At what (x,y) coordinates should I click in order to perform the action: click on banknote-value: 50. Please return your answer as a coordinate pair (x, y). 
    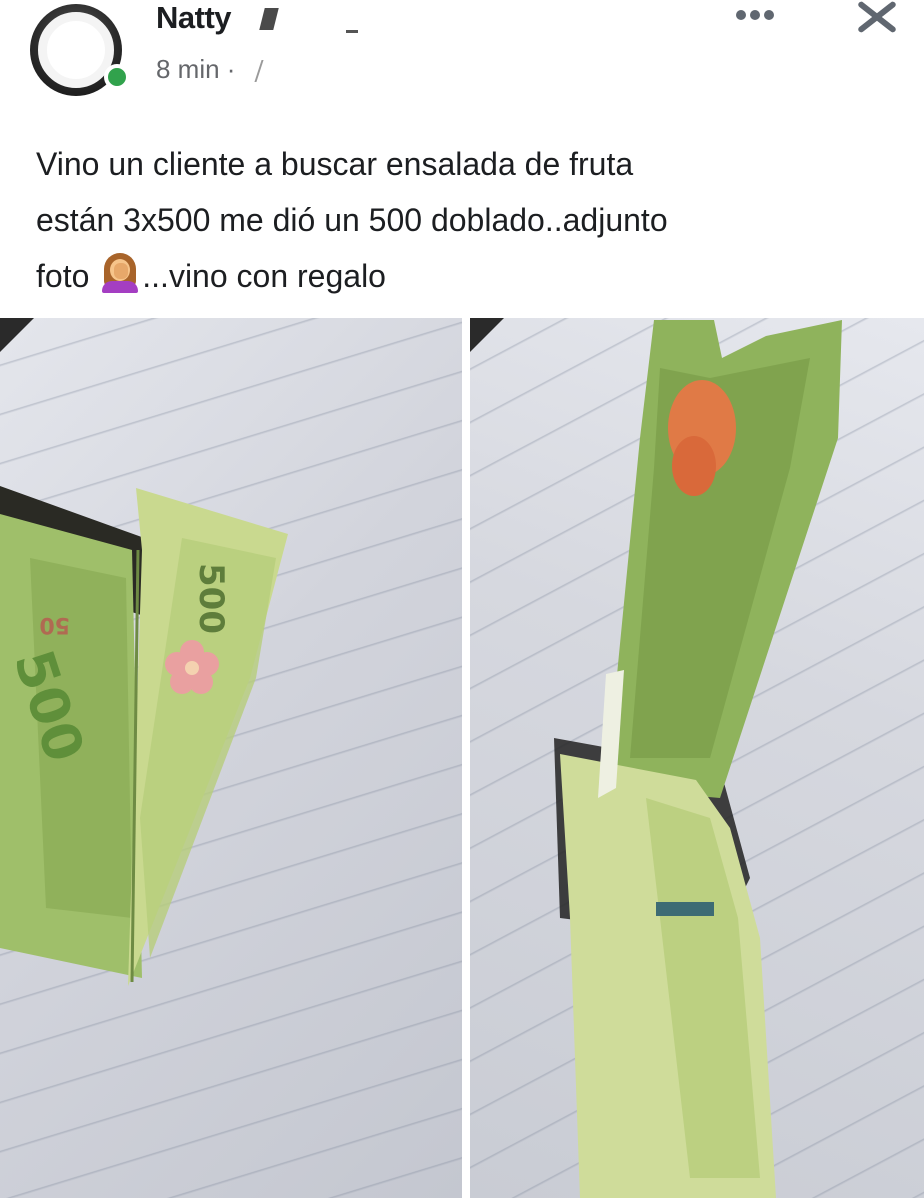
    Looking at the image, I should click on (54, 624).